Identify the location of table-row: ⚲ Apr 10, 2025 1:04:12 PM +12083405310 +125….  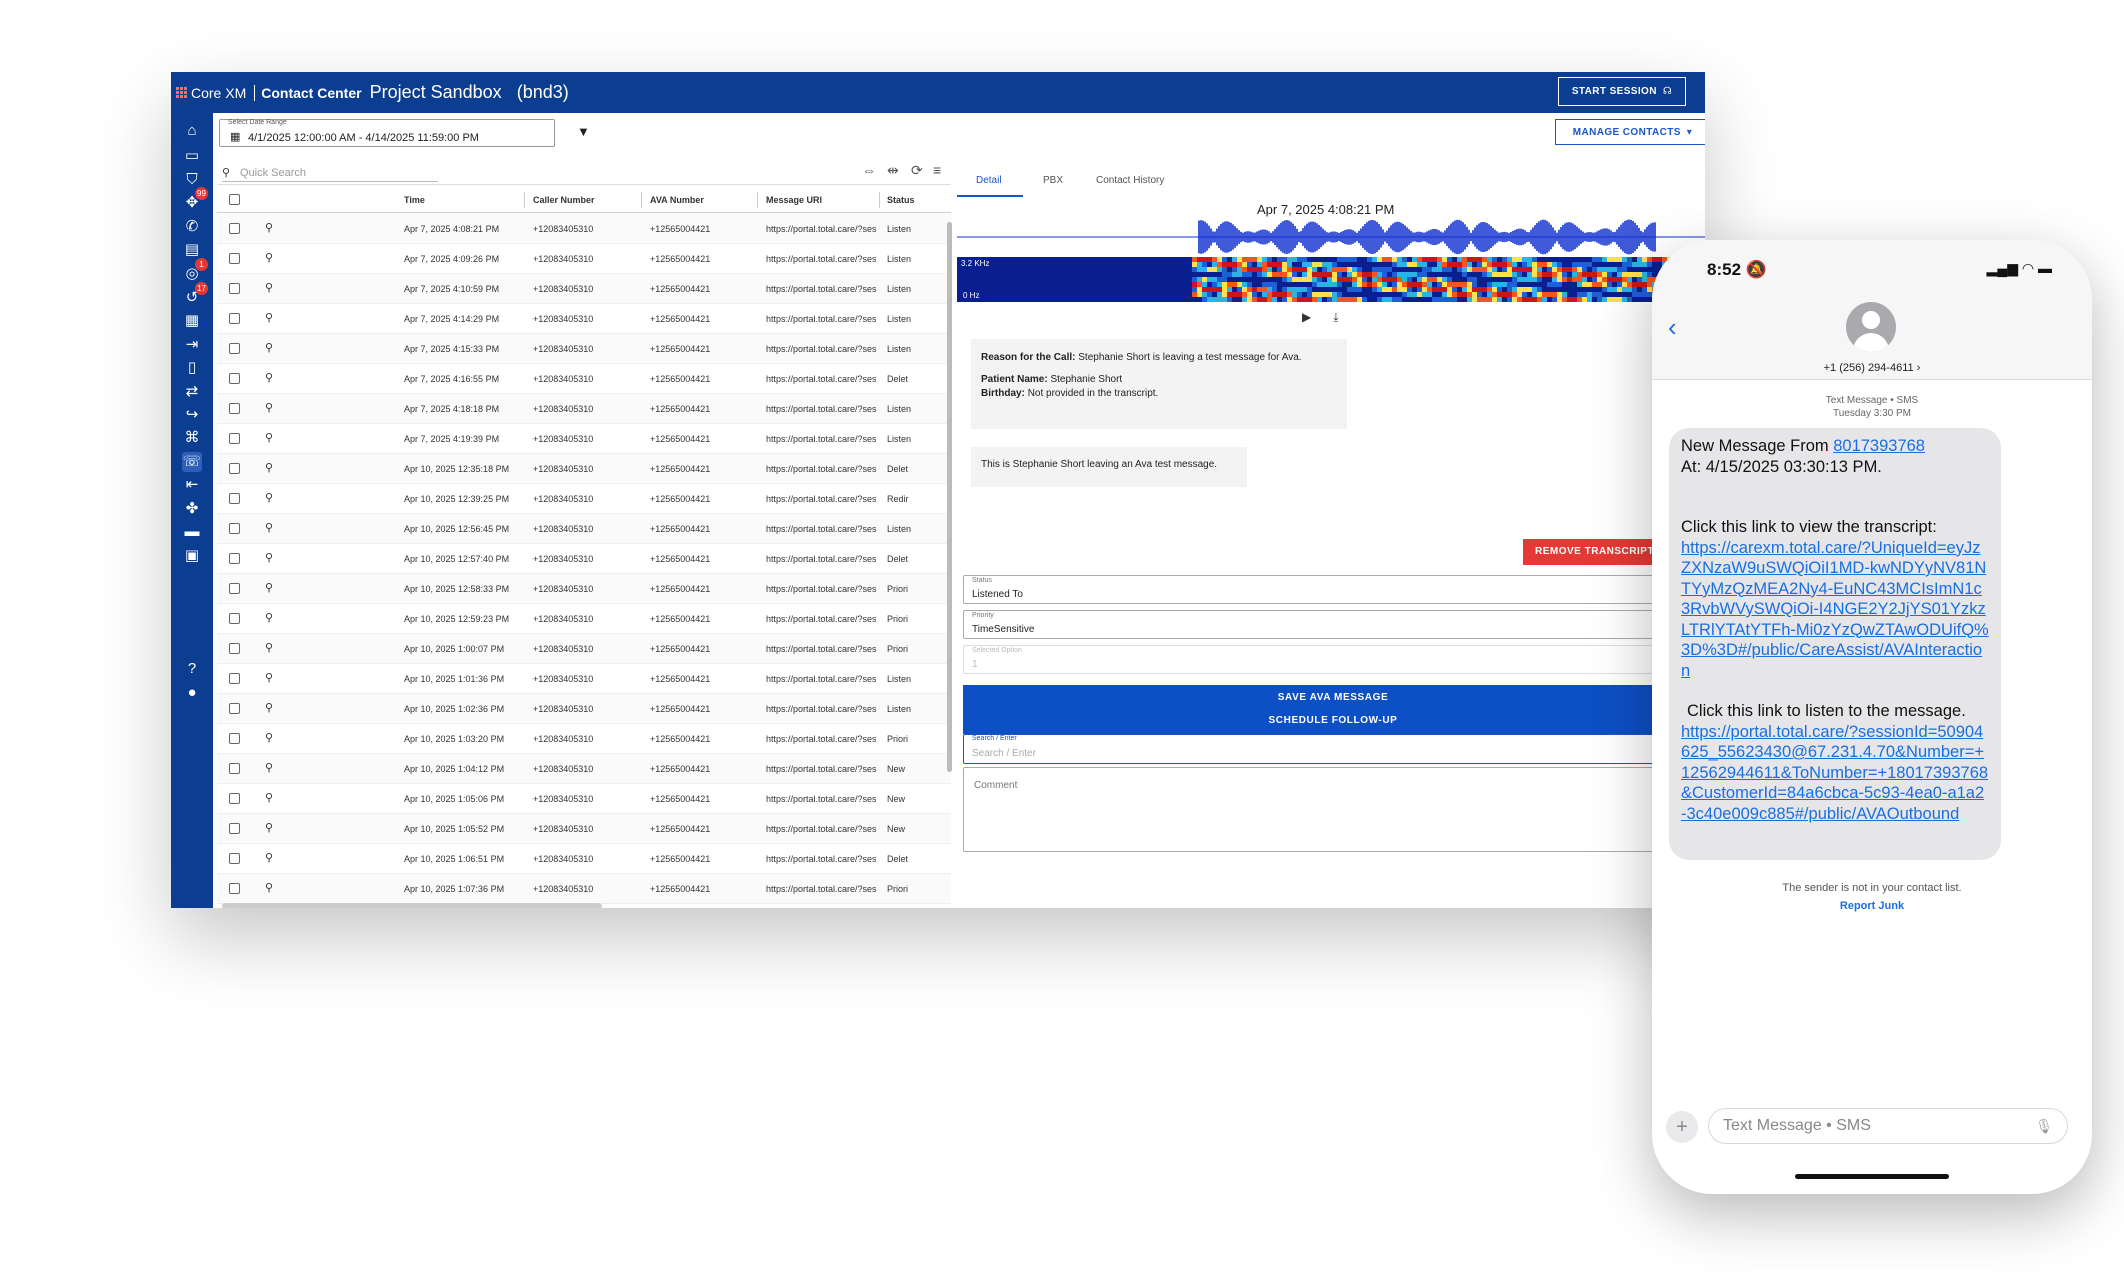
(584, 769).